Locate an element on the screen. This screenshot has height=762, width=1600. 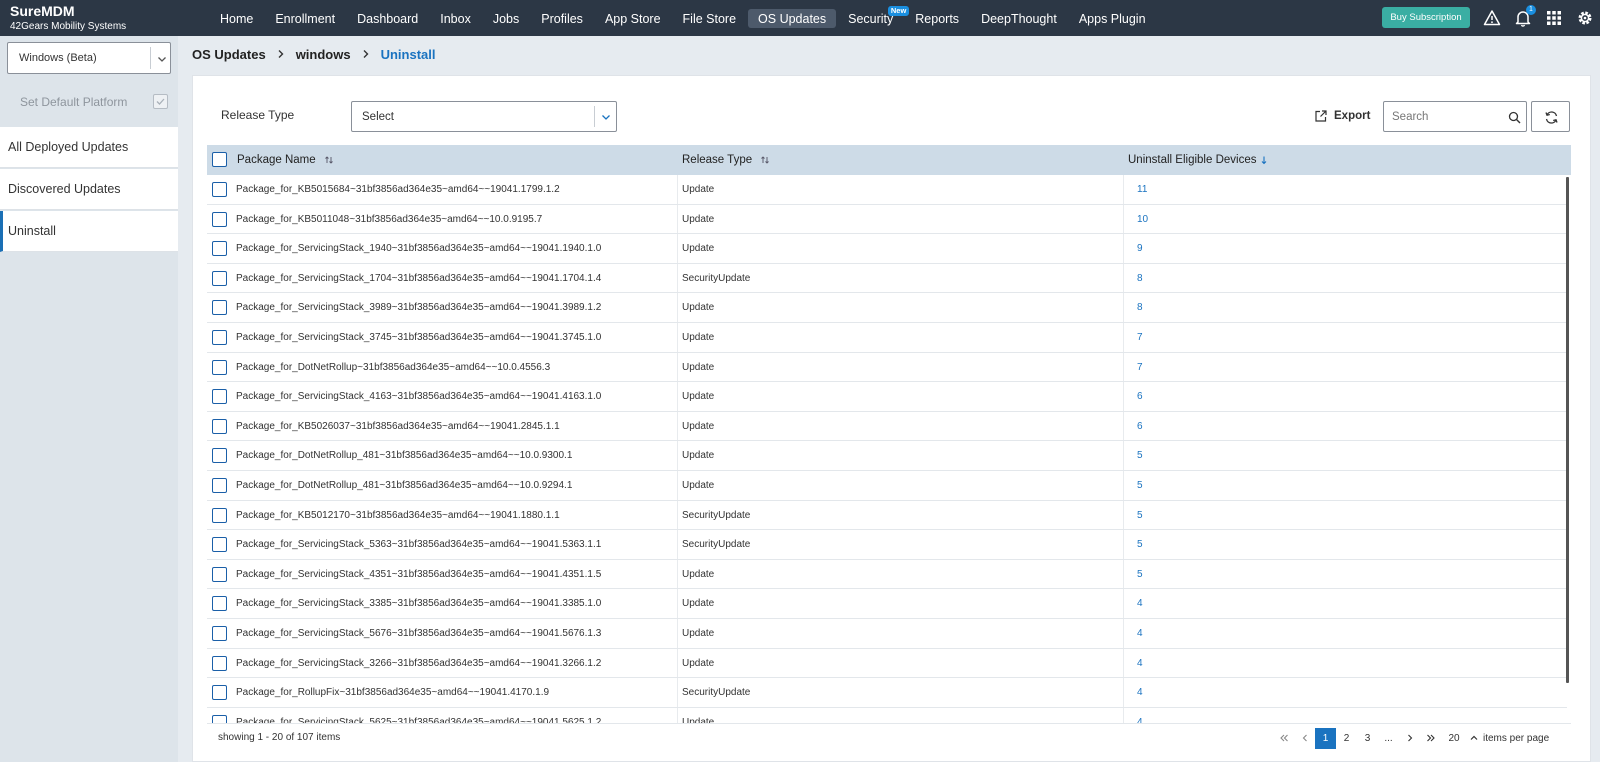
sidebar-item-discovered-updates: Discovered Updates is located at coordinates (89, 189).